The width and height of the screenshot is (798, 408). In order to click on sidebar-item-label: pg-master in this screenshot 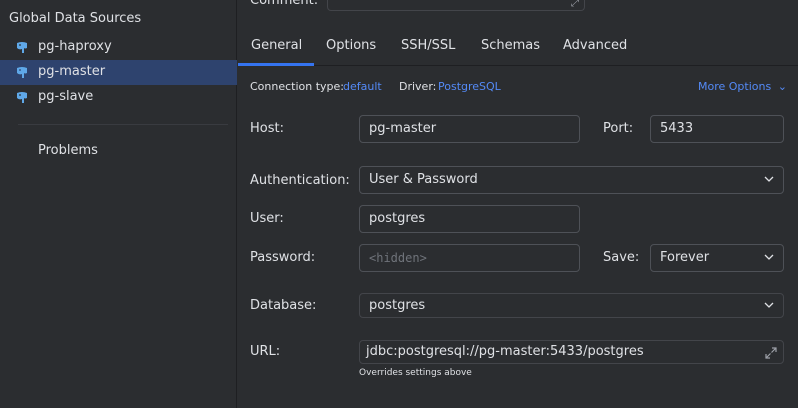, I will do `click(72, 71)`.